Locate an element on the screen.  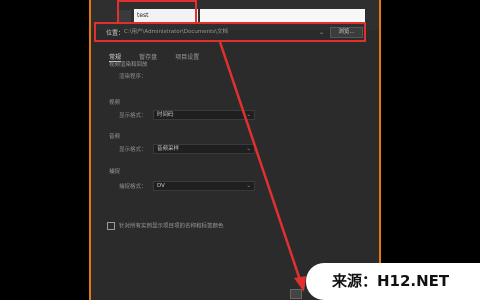
source-watermark: 来源：H12.NET is located at coordinates (393, 281).